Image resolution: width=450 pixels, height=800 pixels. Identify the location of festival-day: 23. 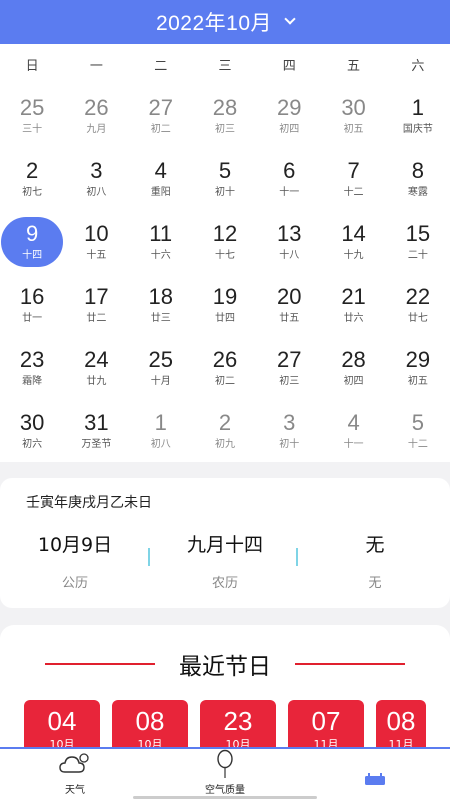
(238, 721).